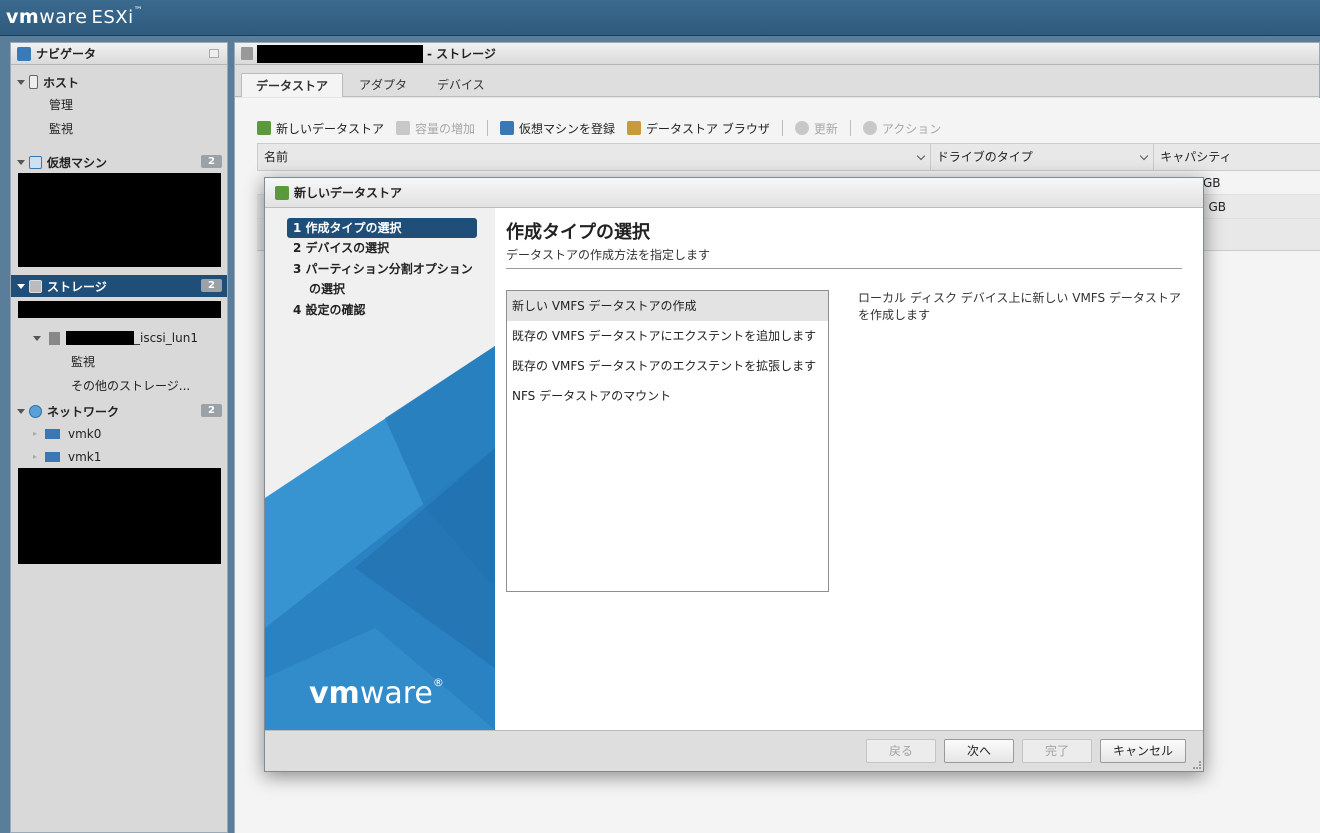  Describe the element at coordinates (376, 693) in the screenshot. I see `vmware-logo: vmware®` at that location.